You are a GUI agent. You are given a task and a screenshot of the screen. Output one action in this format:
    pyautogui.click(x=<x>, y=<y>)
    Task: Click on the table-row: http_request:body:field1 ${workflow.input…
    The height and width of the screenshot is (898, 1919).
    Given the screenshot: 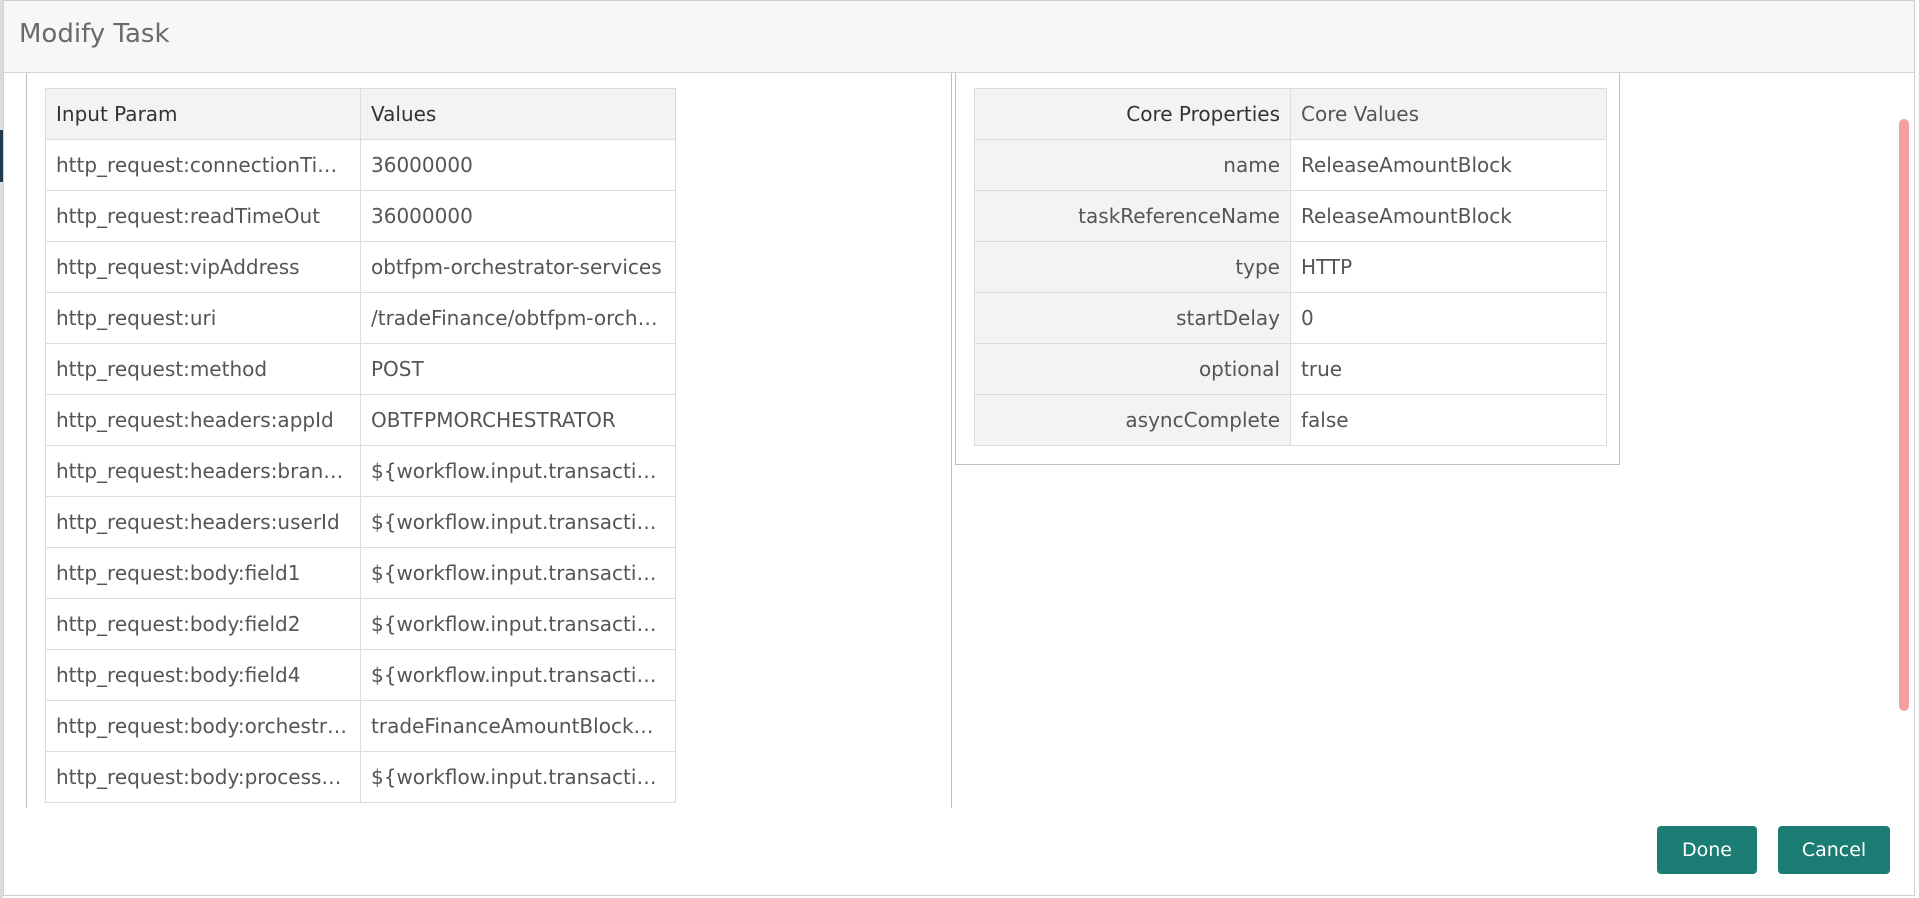 What is the action you would take?
    pyautogui.click(x=360, y=573)
    